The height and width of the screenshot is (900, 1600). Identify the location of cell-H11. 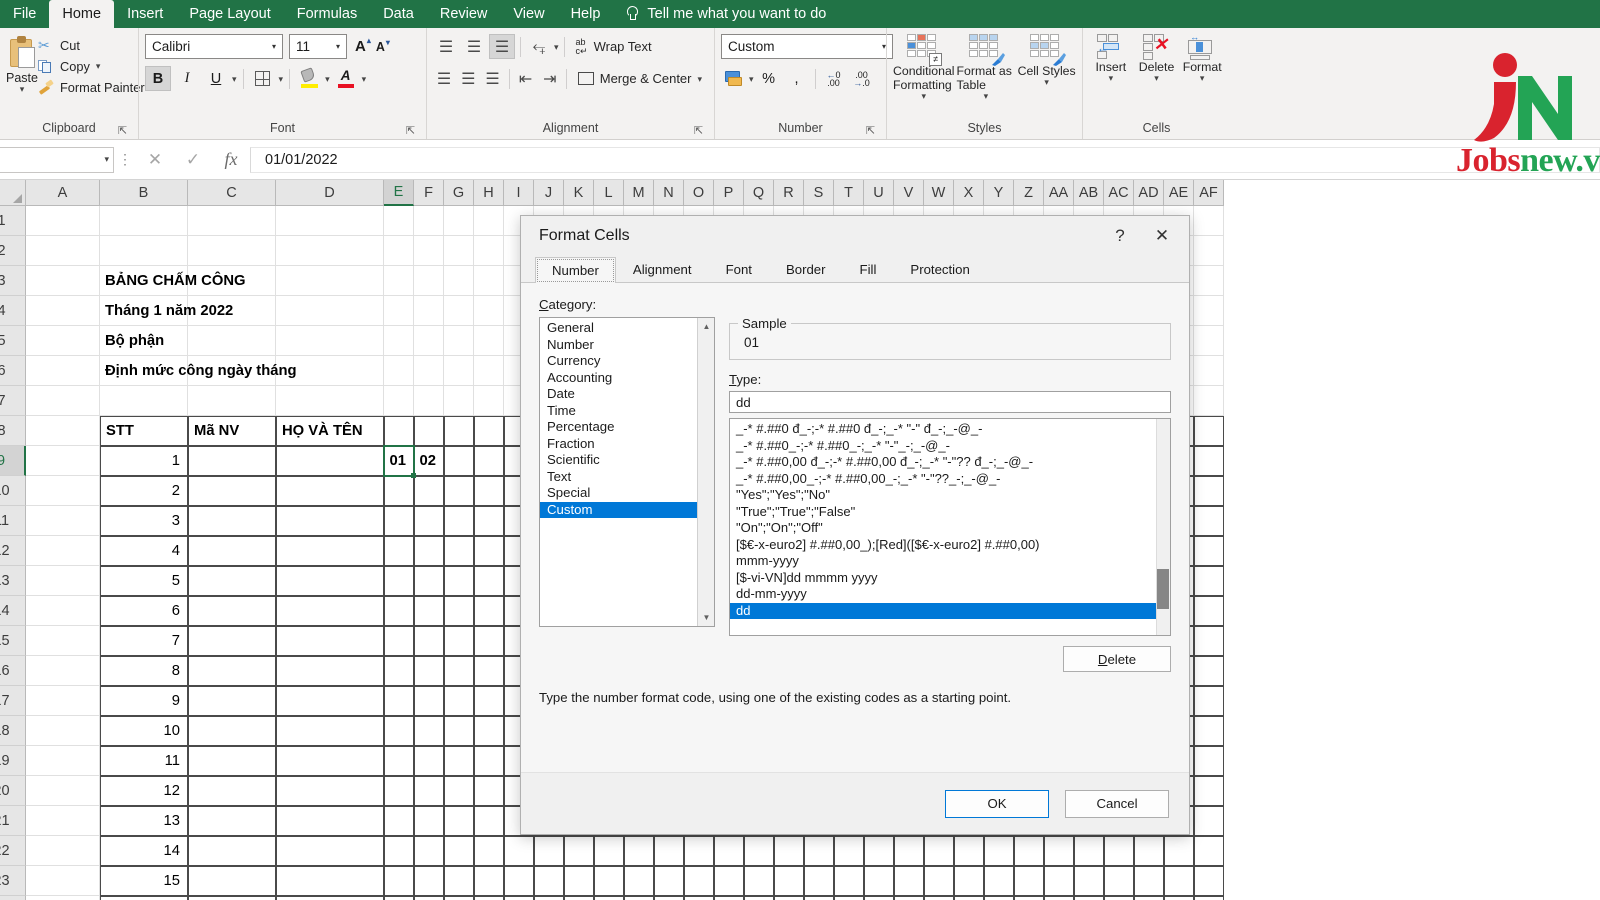
(489, 521).